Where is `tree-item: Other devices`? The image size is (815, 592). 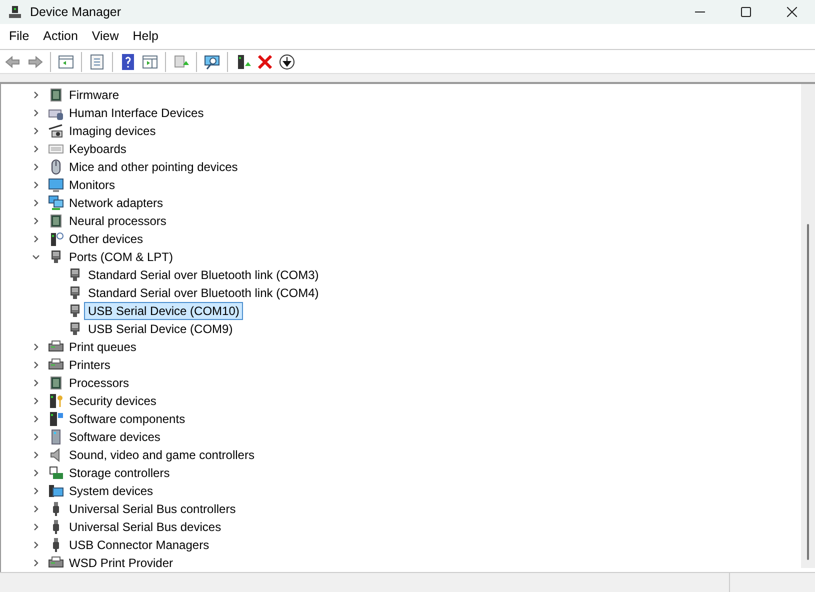 tree-item: Other devices is located at coordinates (106, 239).